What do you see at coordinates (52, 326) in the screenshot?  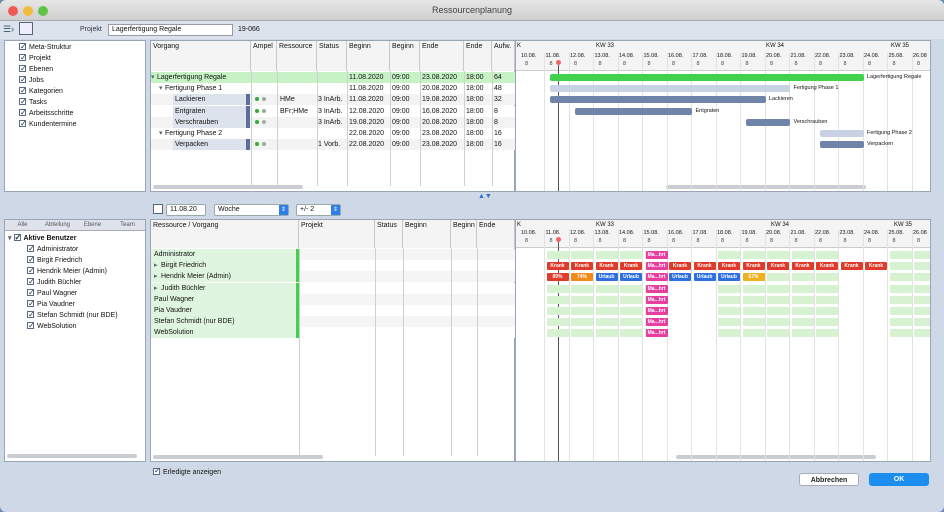 I see `user-item: WebSolution` at bounding box center [52, 326].